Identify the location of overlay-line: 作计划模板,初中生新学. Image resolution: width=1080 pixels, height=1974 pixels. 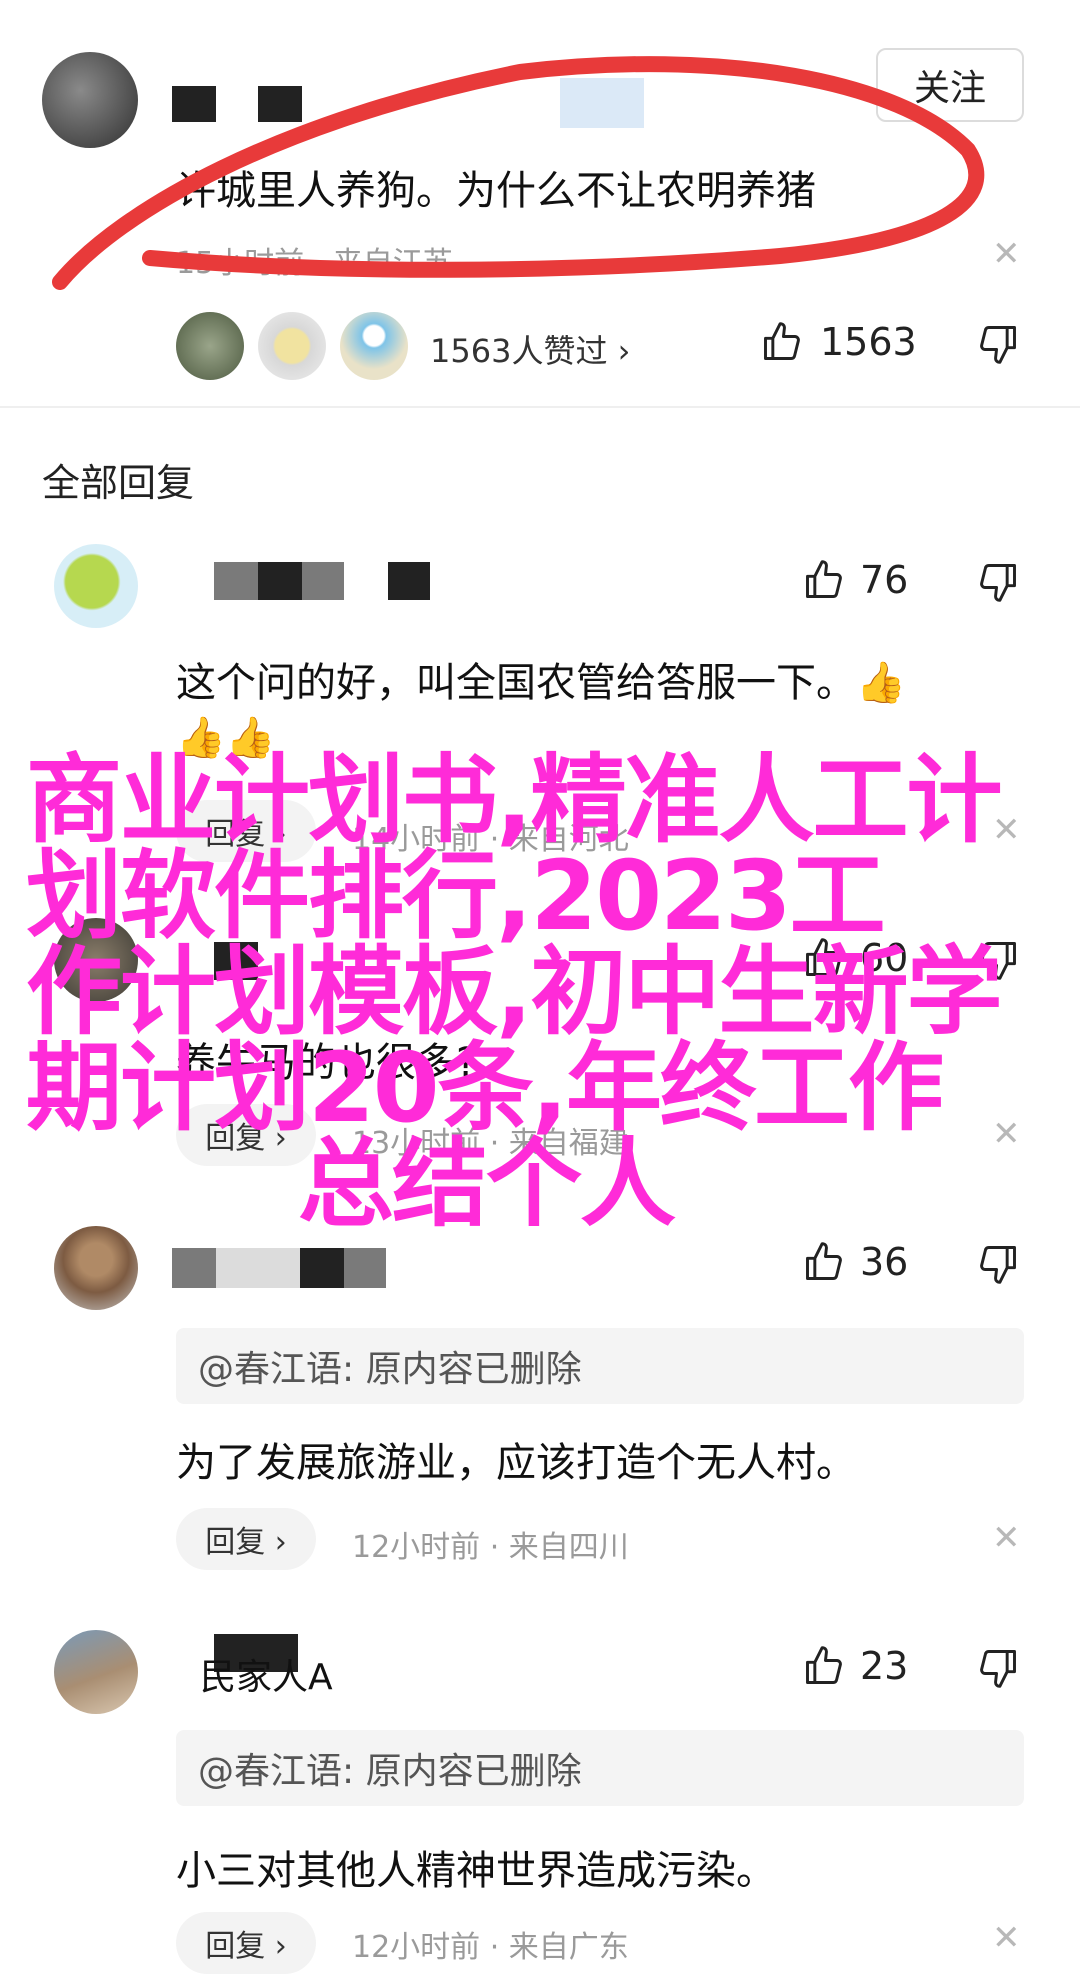
(514, 992).